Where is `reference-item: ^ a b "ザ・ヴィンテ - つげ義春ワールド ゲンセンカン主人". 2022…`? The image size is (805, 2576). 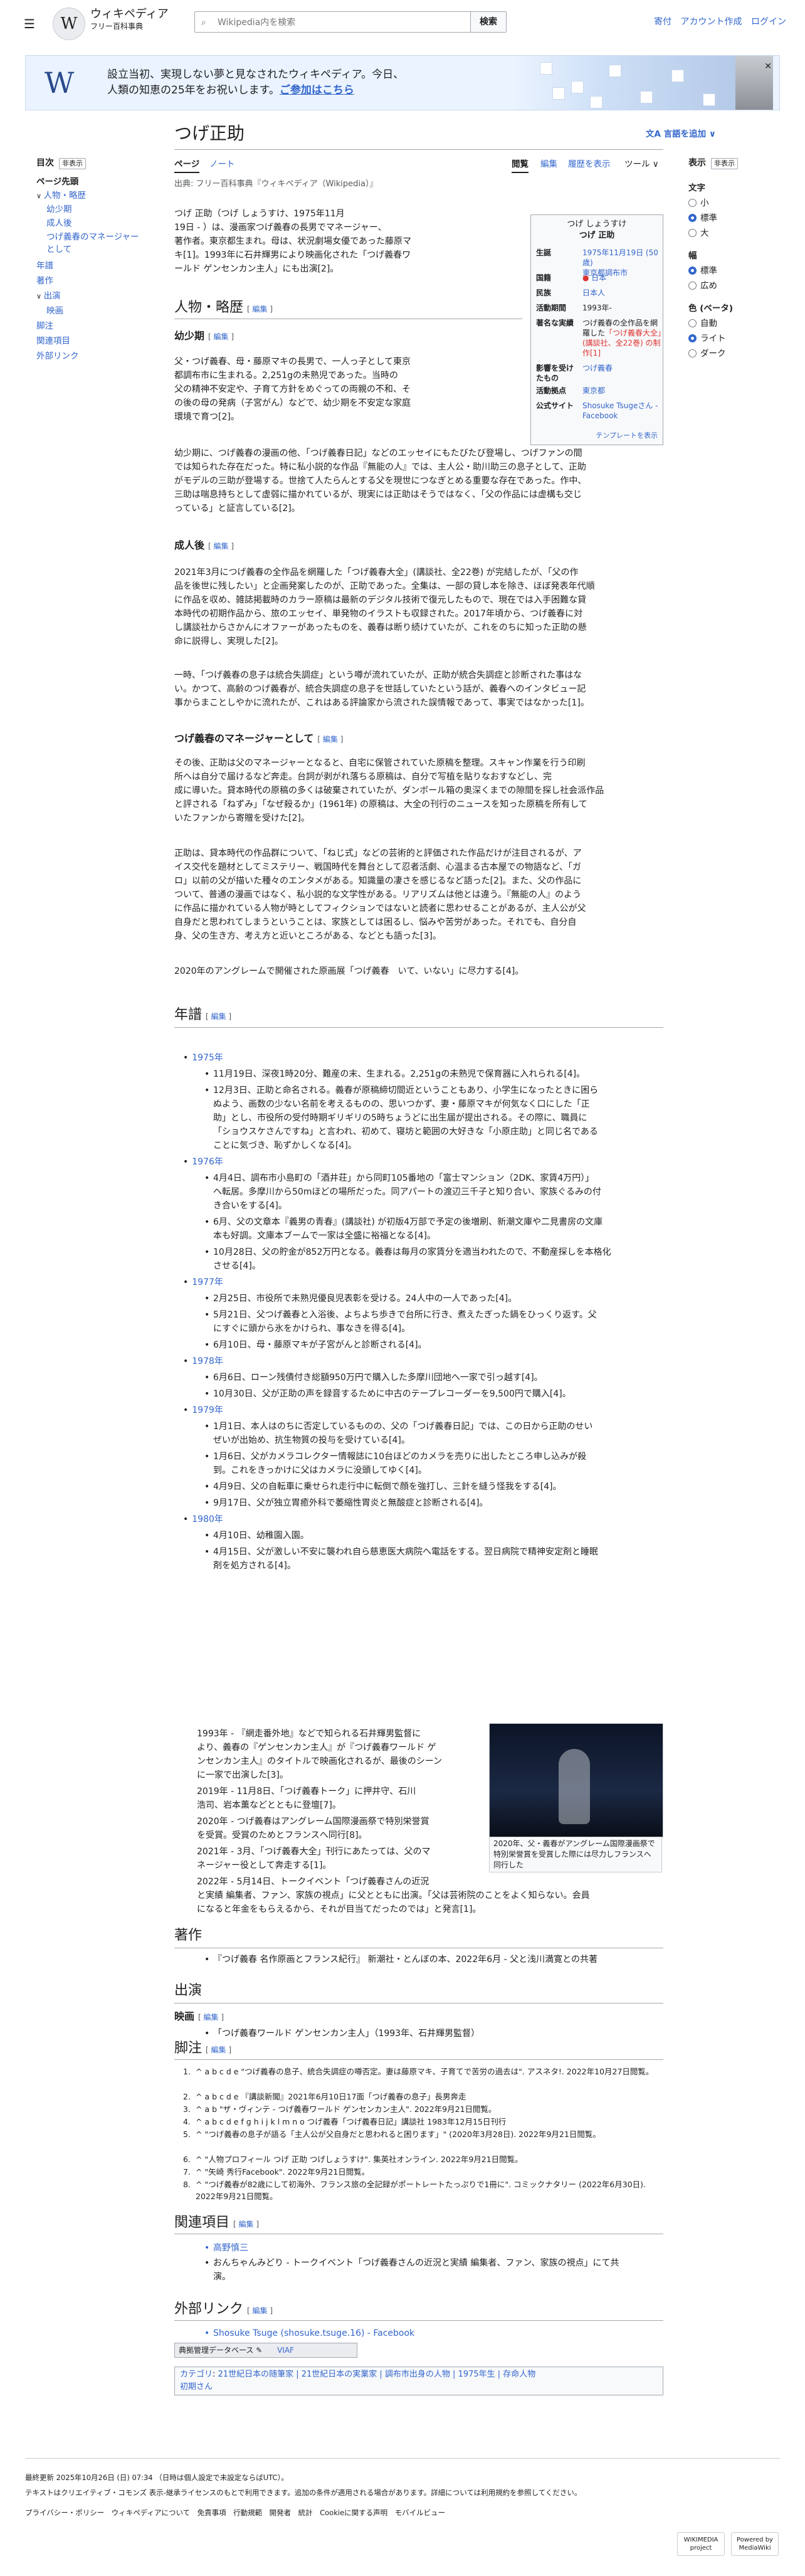
reference-item: ^ a b "ザ・ヴィンテ - つげ義春ワールド ゲンセンカン主人". 2022… is located at coordinates (428, 2109).